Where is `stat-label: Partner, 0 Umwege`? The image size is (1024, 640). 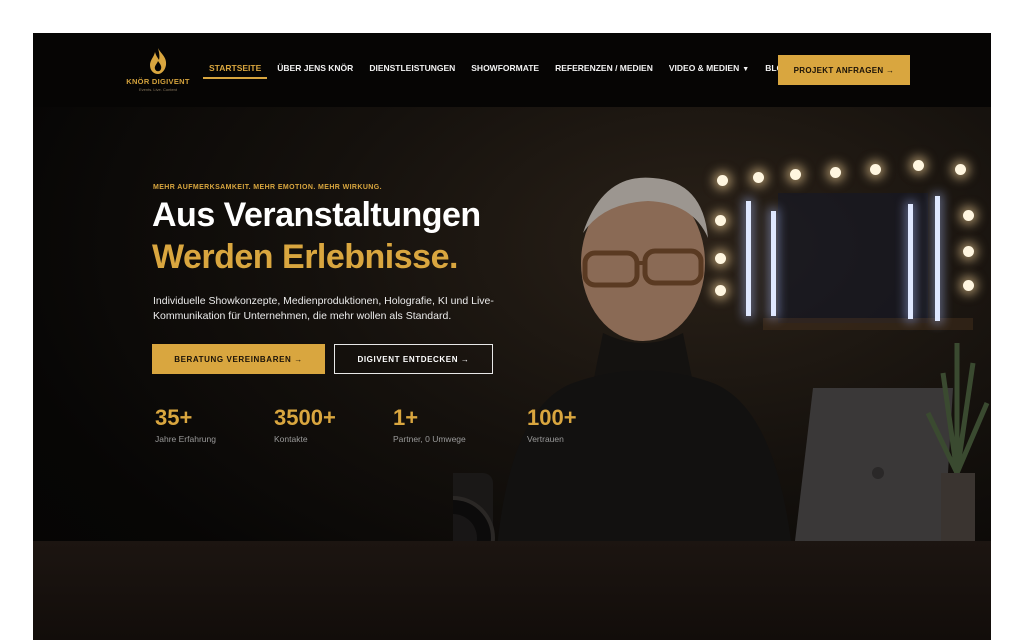
stat-label: Partner, 0 Umwege is located at coordinates (429, 439).